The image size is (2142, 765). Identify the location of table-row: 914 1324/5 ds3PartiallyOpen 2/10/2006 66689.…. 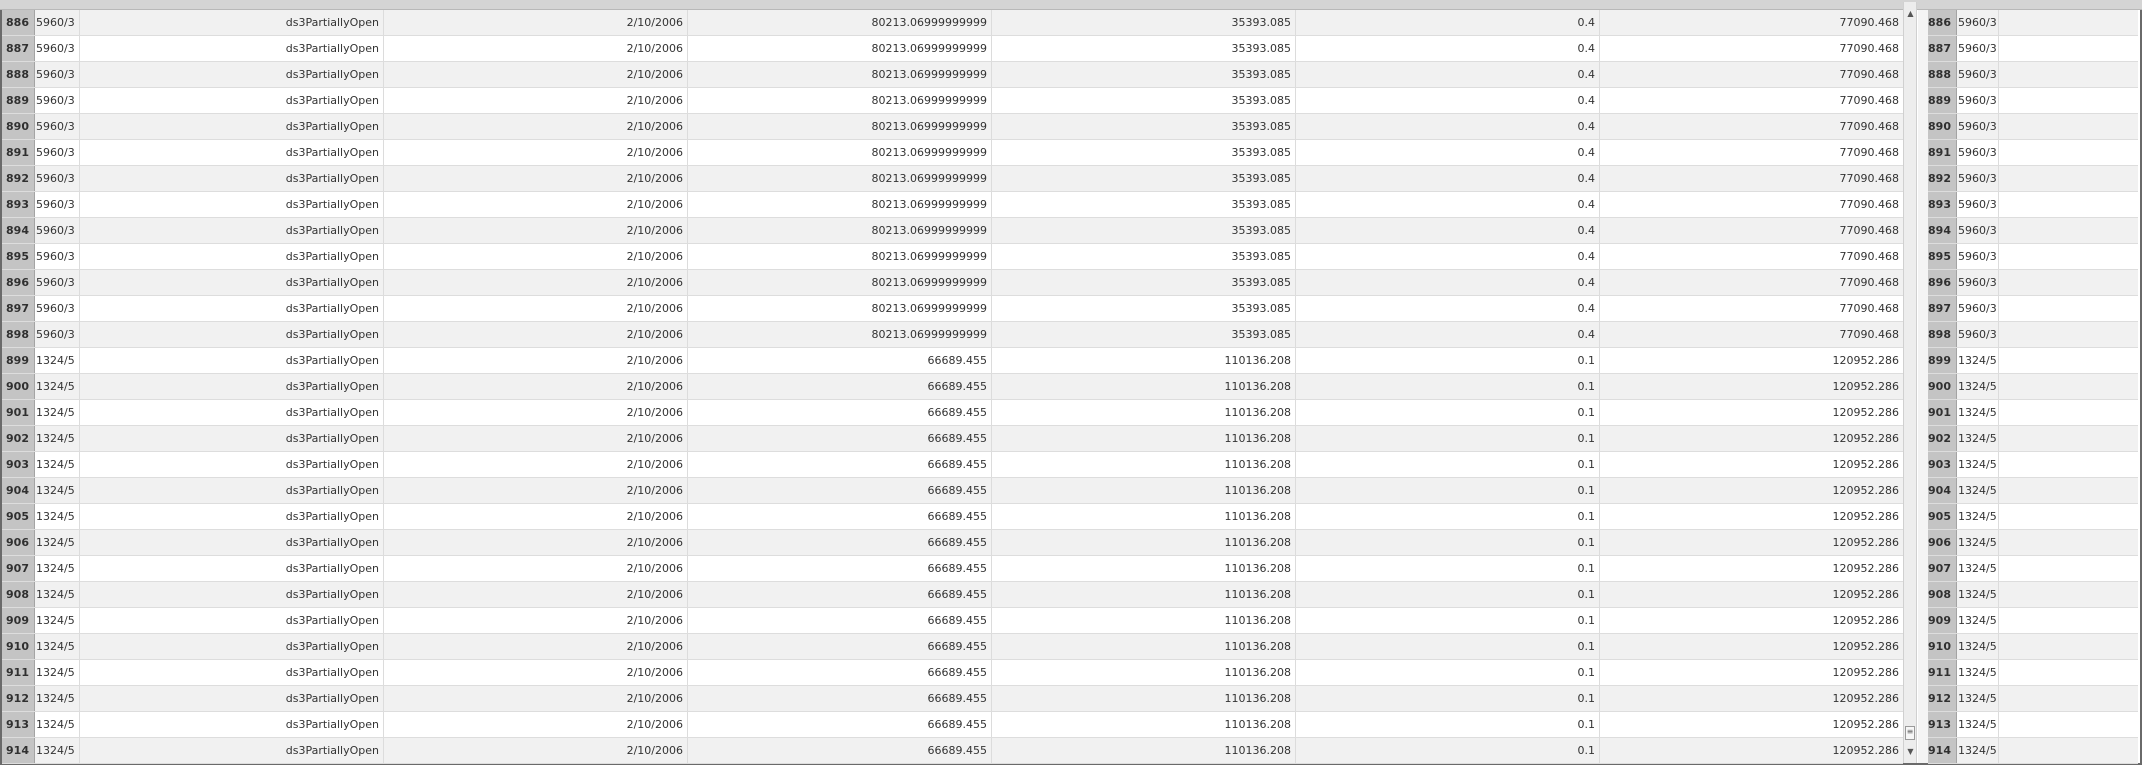
(952, 751).